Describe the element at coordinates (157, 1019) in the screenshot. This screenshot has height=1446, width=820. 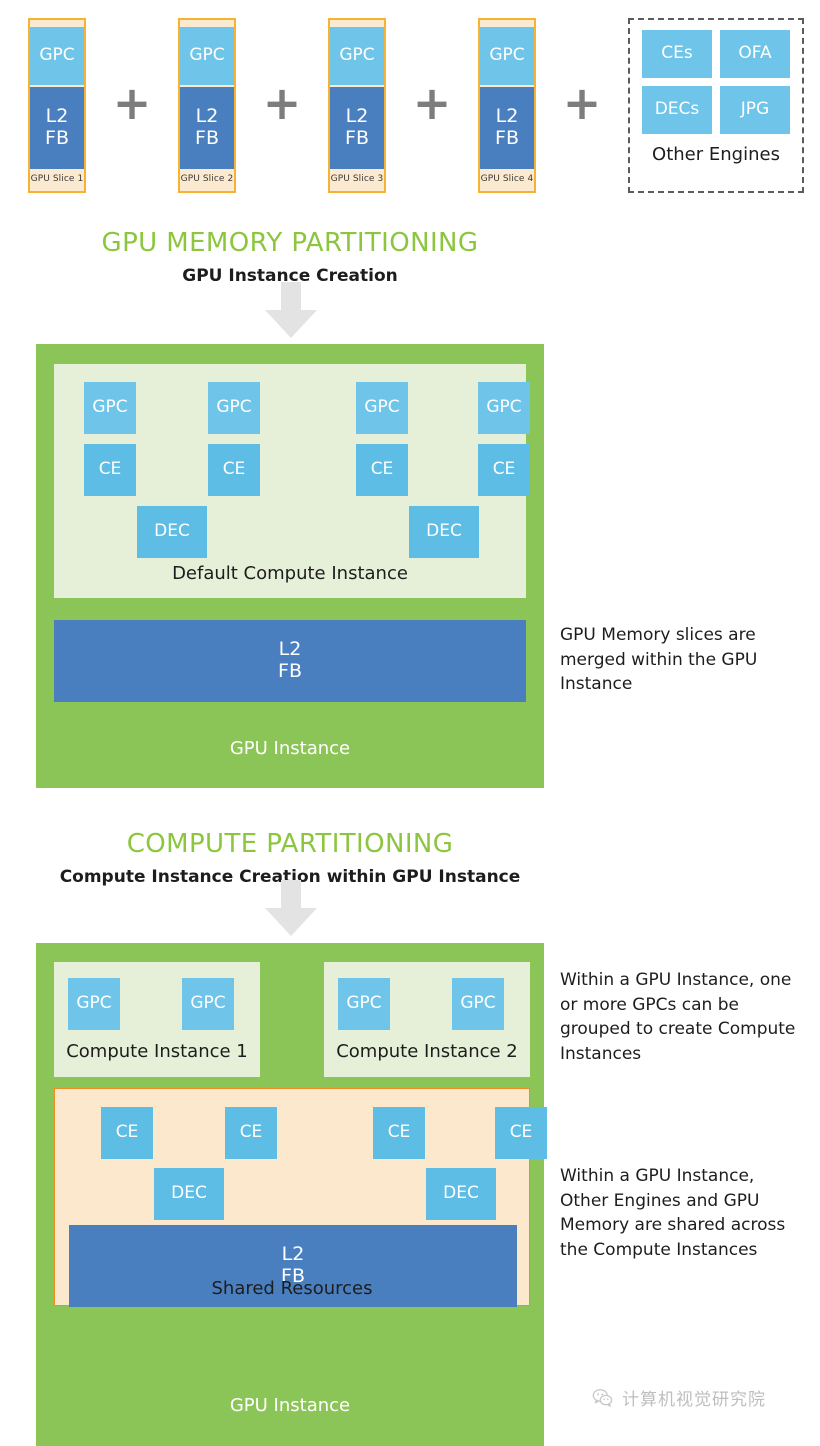
I see `compute-instance-1: GPC GPC Compute Instance 1` at that location.